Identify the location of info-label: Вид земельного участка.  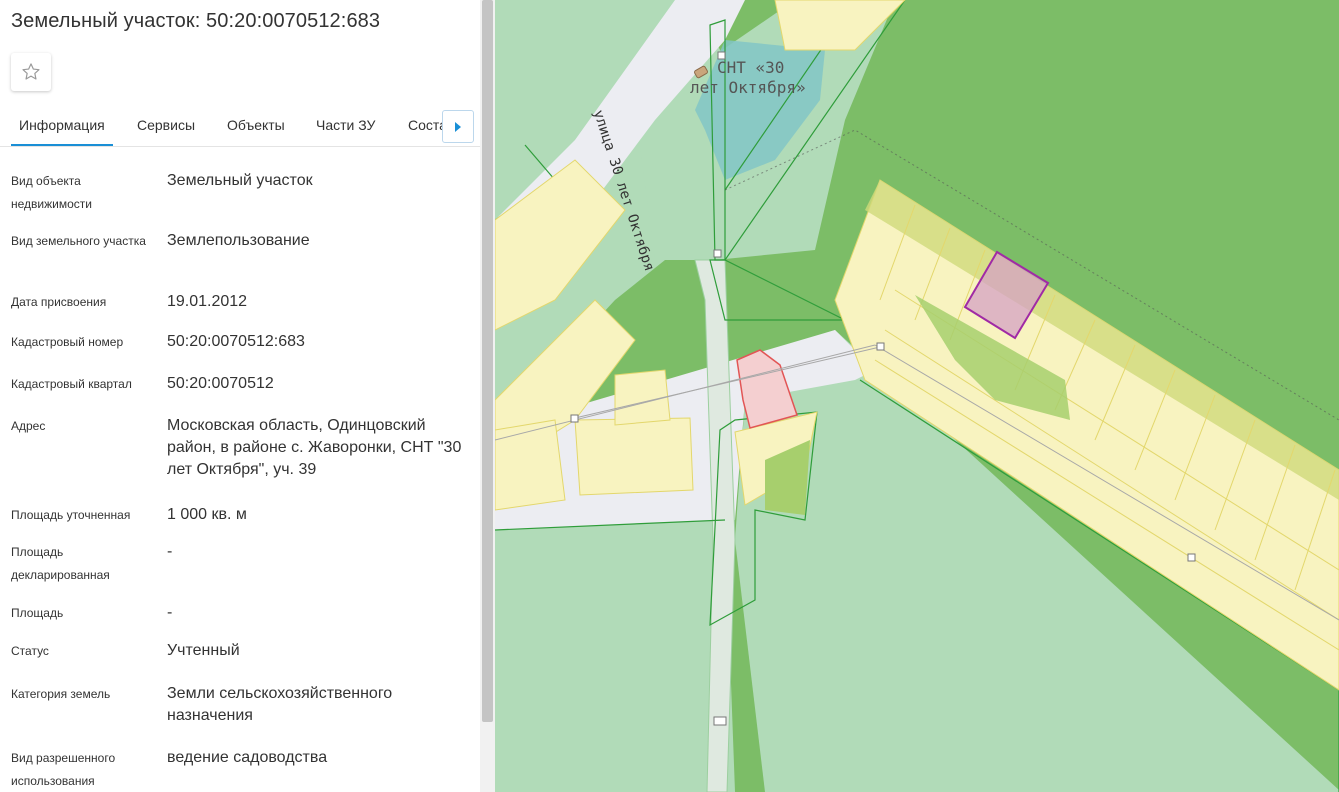
(78, 241).